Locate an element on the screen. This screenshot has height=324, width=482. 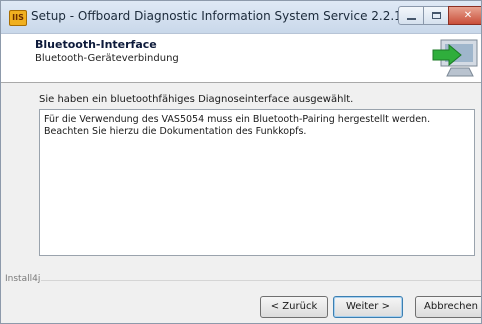
app-icon: IIS is located at coordinates (18, 18).